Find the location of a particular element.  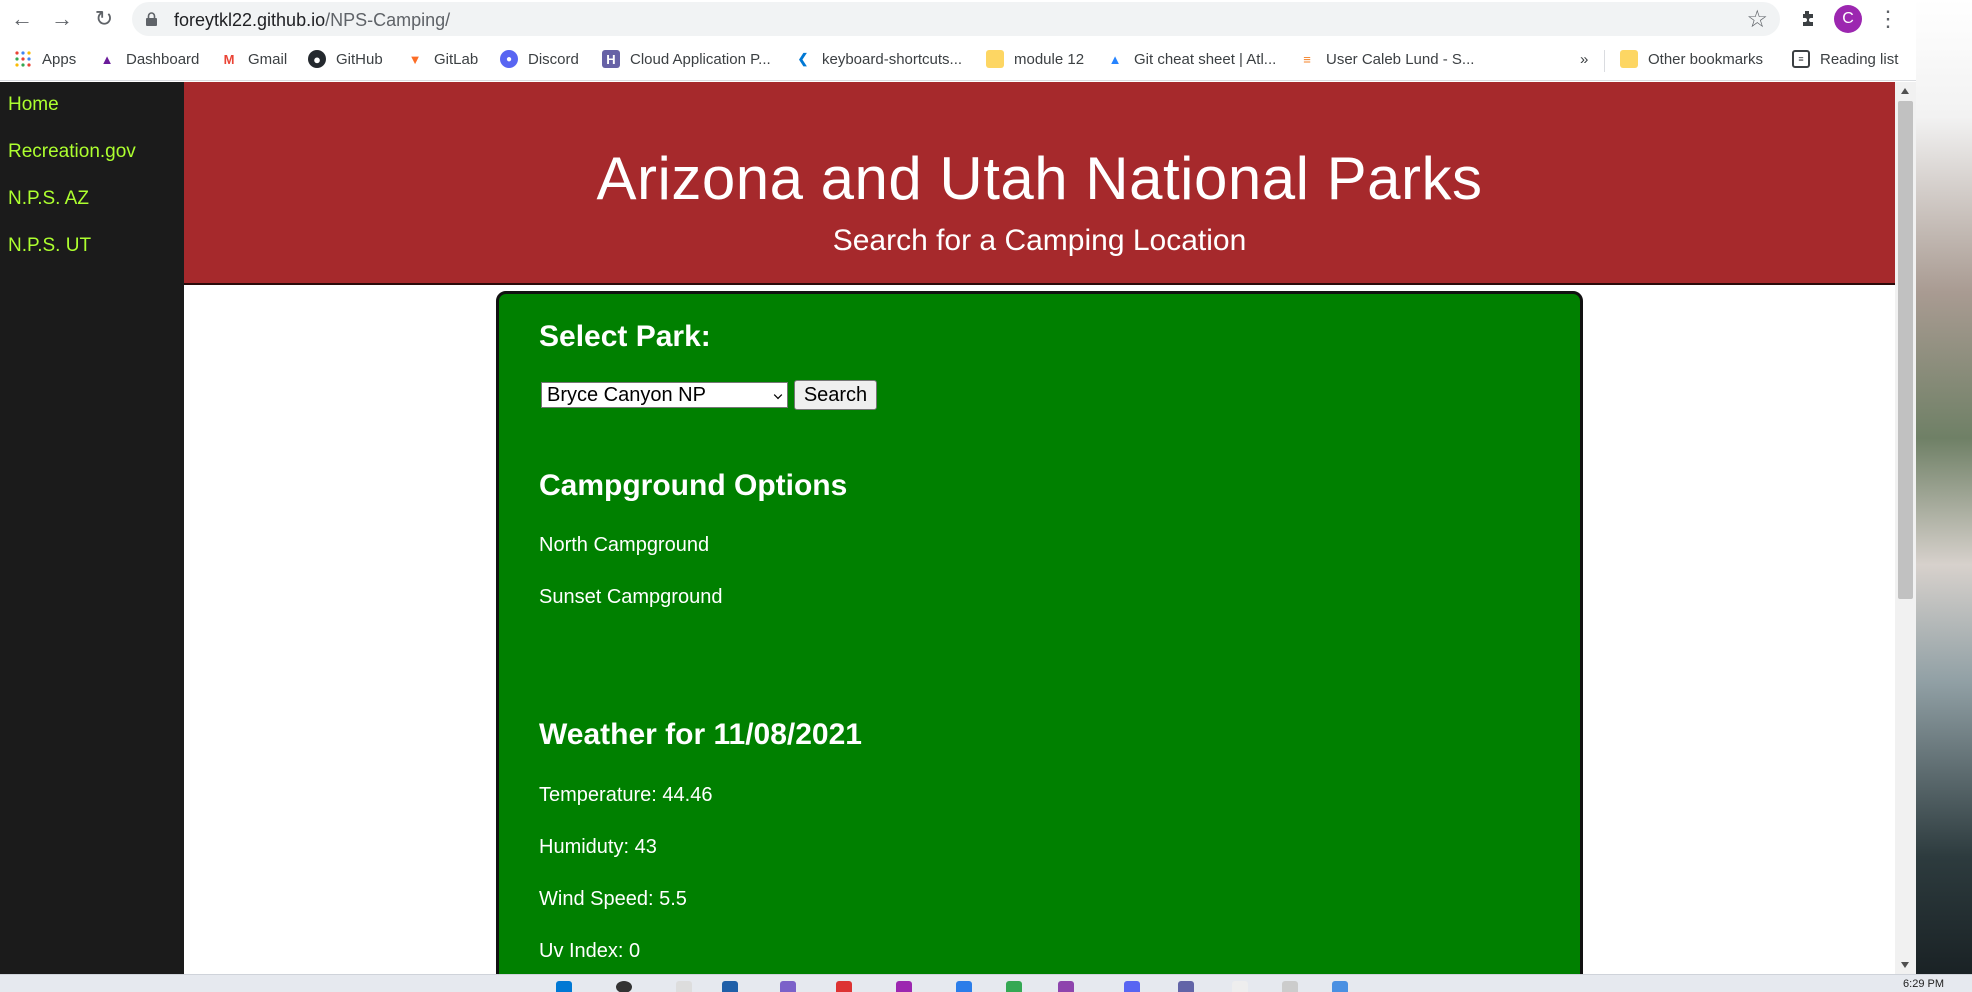

selected-park-value: Bryce Canyon NP is located at coordinates (626, 394).